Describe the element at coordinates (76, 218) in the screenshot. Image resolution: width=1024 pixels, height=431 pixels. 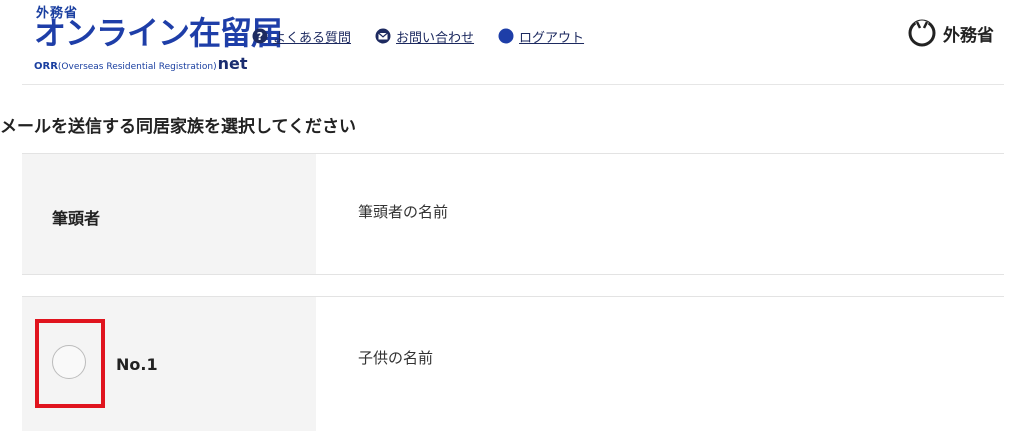
I see `row-label: 筆頭者` at that location.